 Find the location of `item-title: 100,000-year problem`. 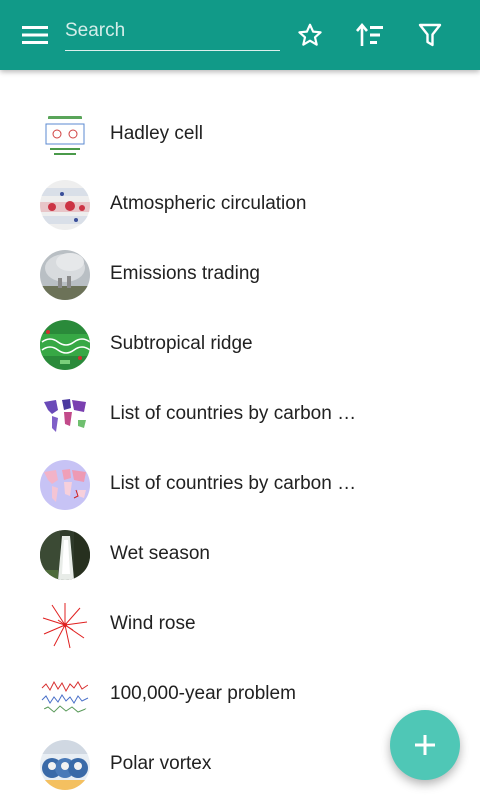

item-title: 100,000-year problem is located at coordinates (203, 693).